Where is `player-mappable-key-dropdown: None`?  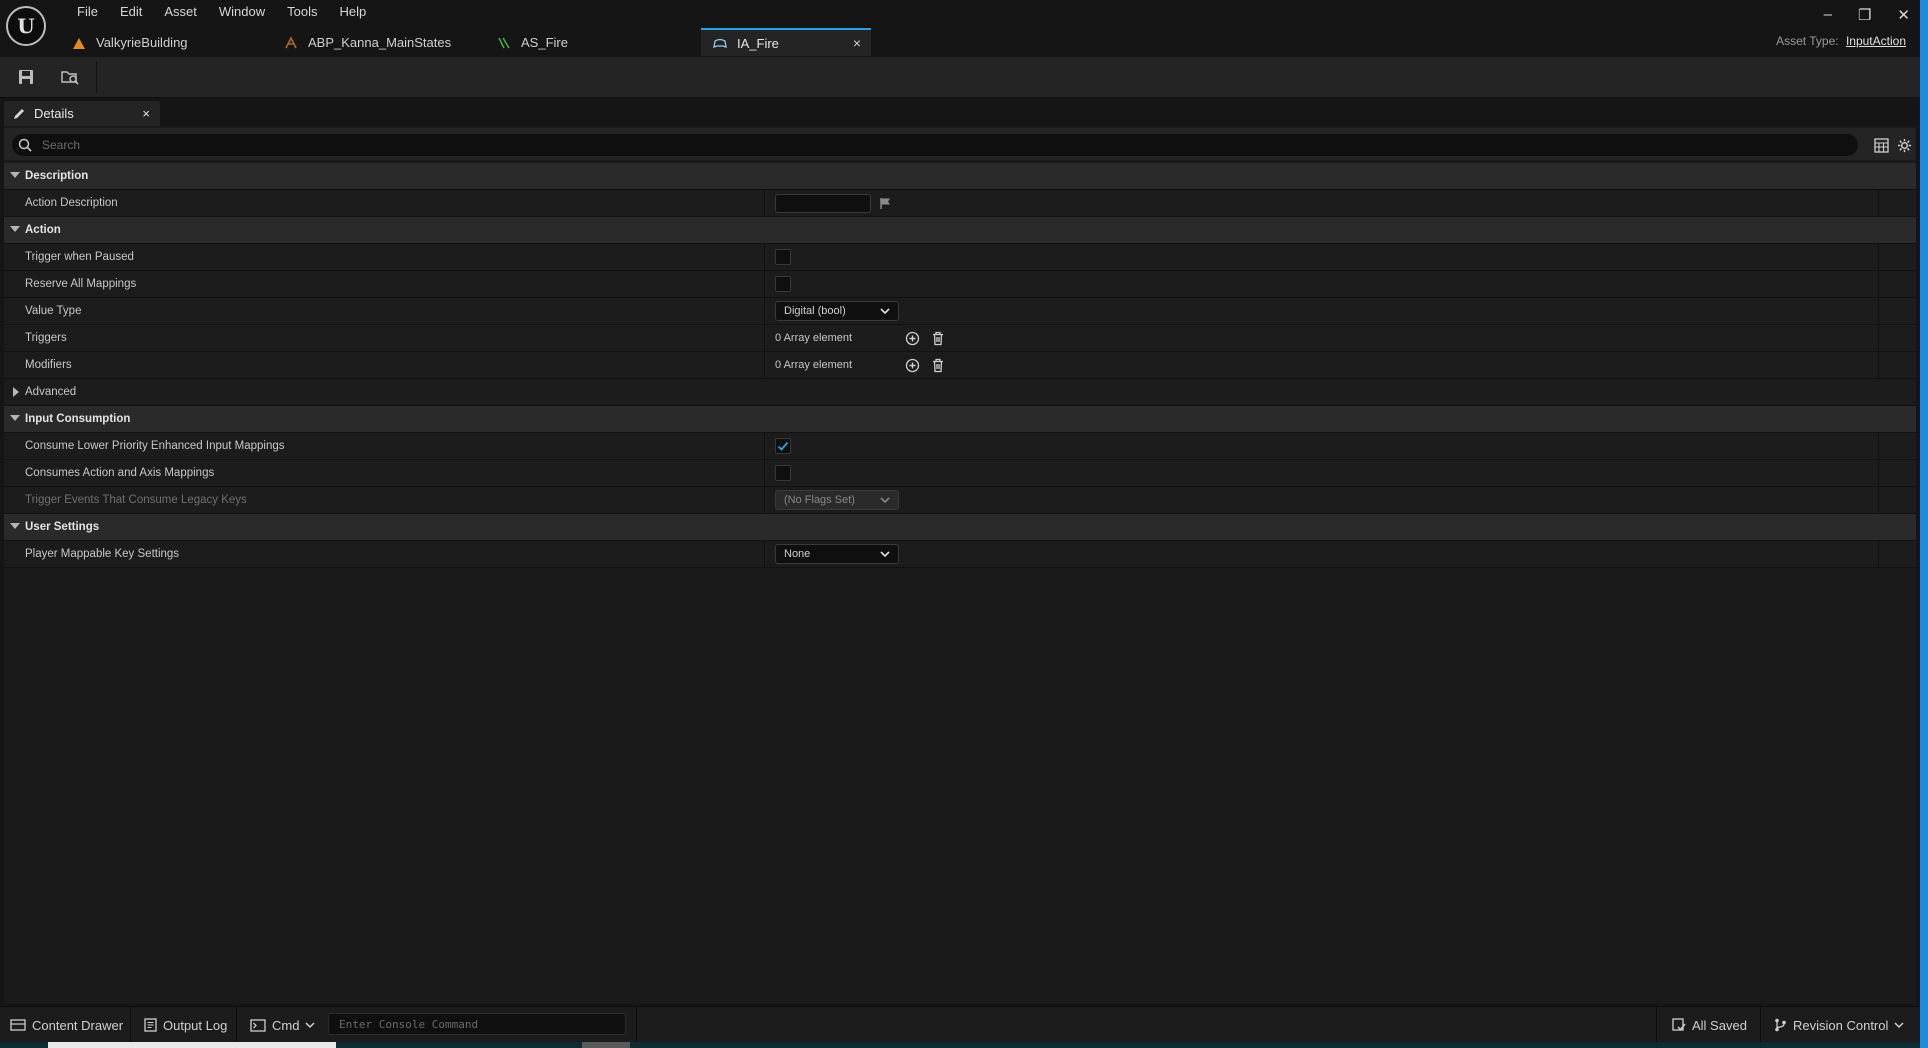 player-mappable-key-dropdown: None is located at coordinates (837, 554).